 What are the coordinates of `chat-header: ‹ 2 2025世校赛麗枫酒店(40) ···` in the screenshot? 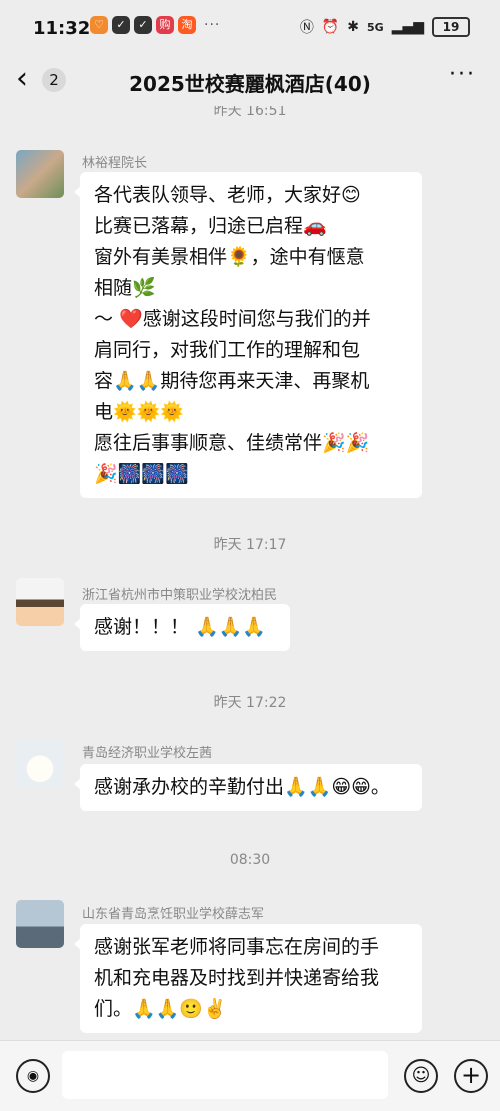 It's located at (250, 81).